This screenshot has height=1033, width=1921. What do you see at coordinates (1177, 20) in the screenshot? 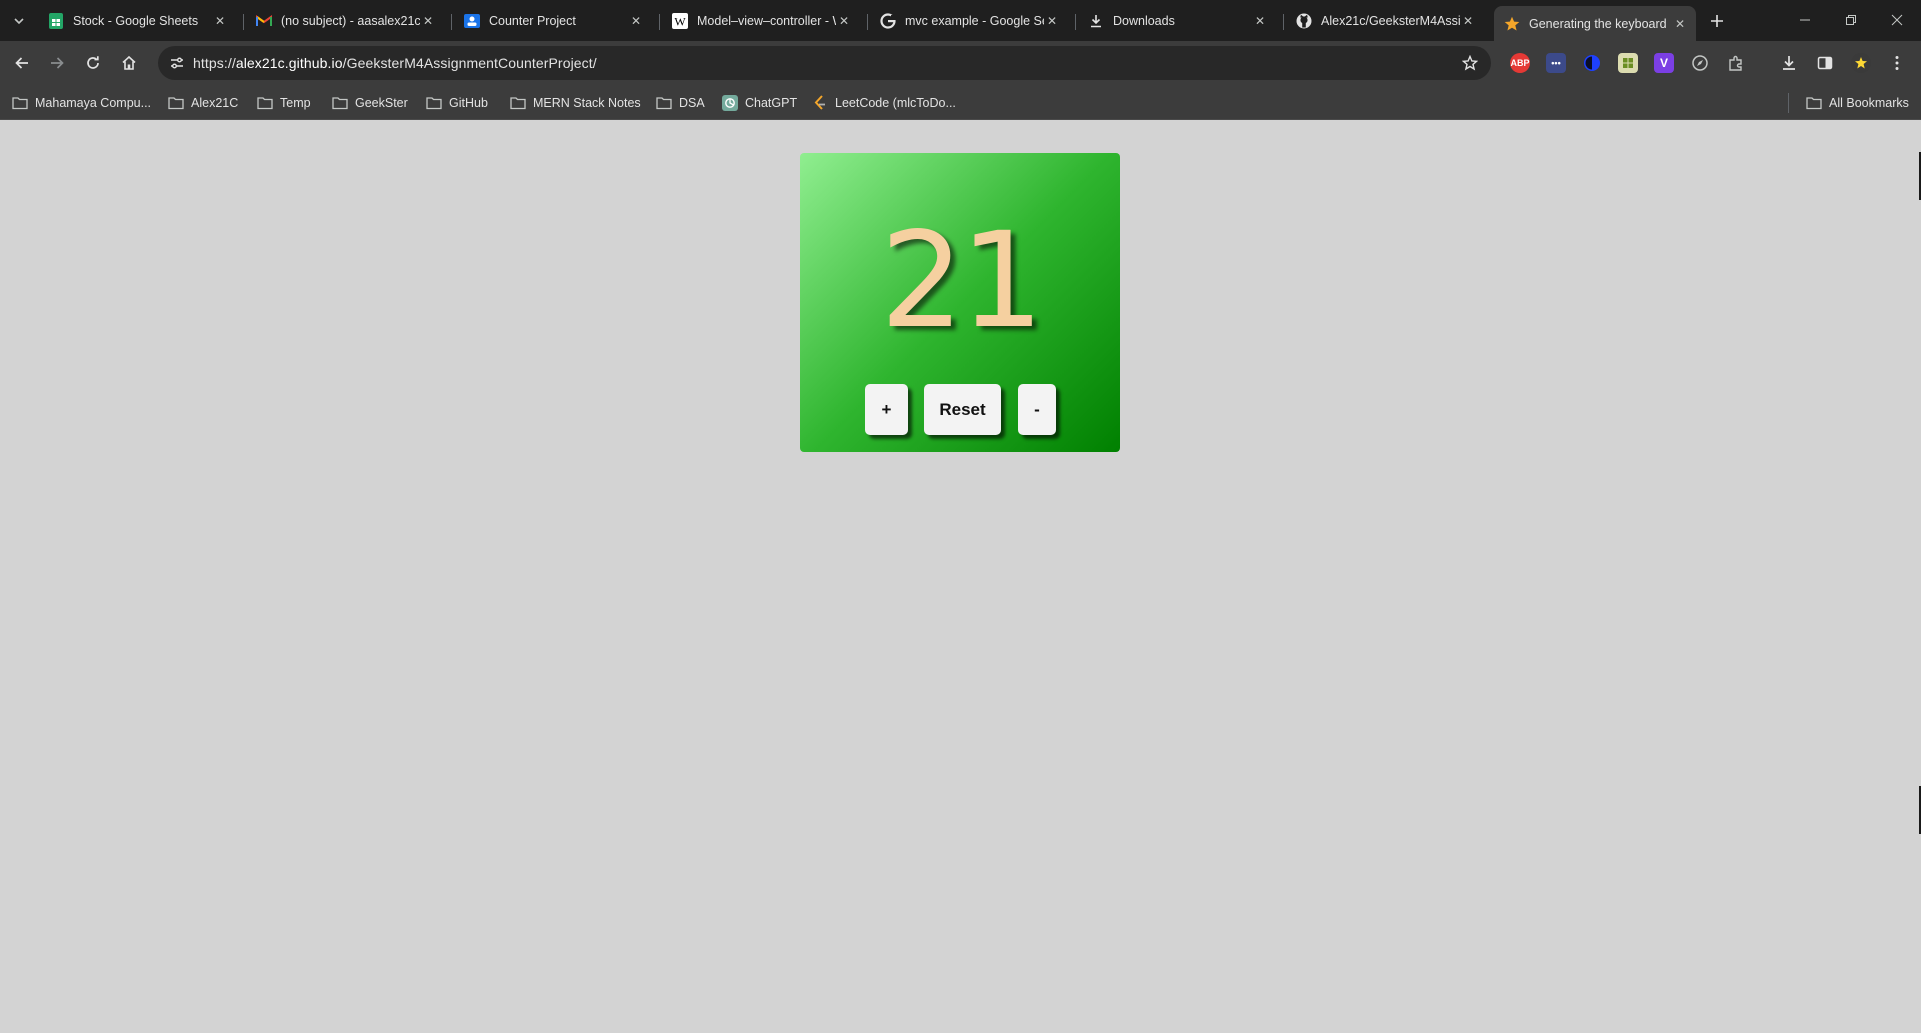
I see `tab-downloads: Downloads ✕` at bounding box center [1177, 20].